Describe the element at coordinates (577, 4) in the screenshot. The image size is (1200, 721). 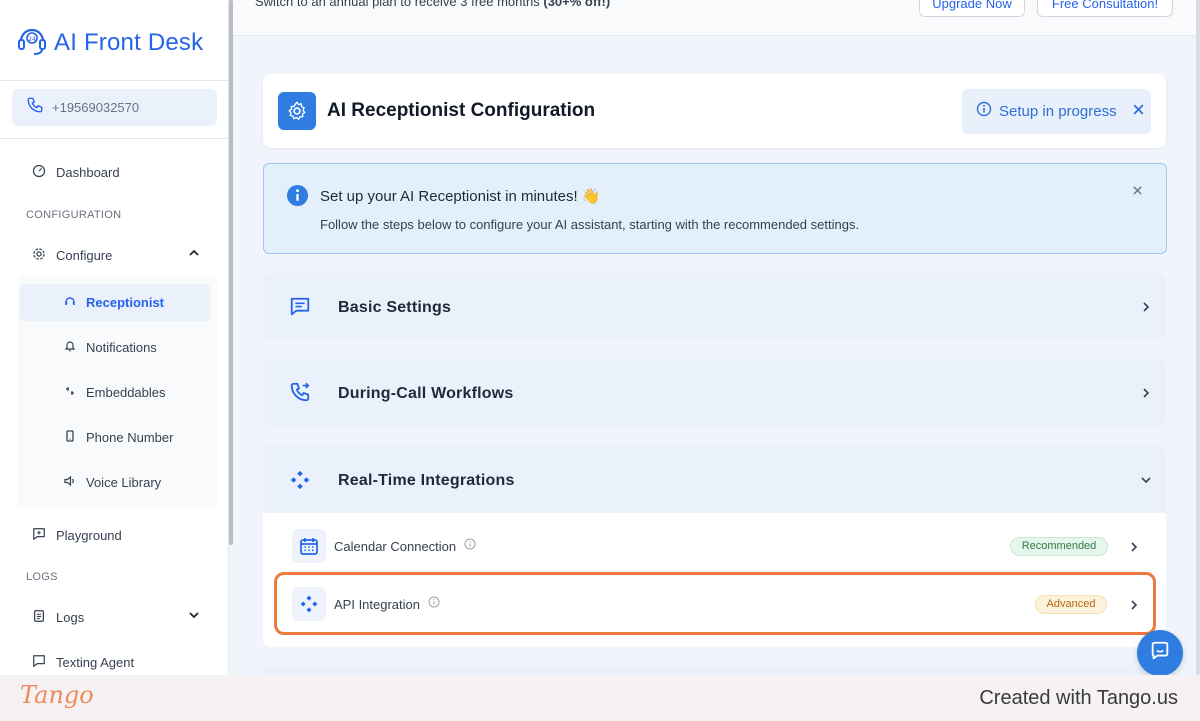
I see `banner-discount: (30+% off!)` at that location.